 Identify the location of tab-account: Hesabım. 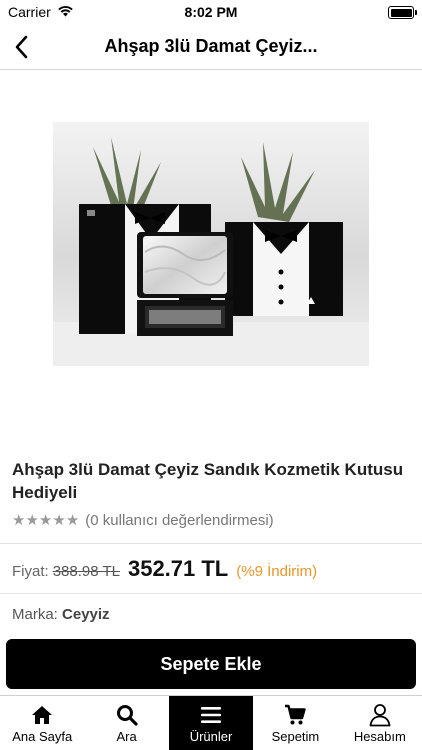
(380, 723).